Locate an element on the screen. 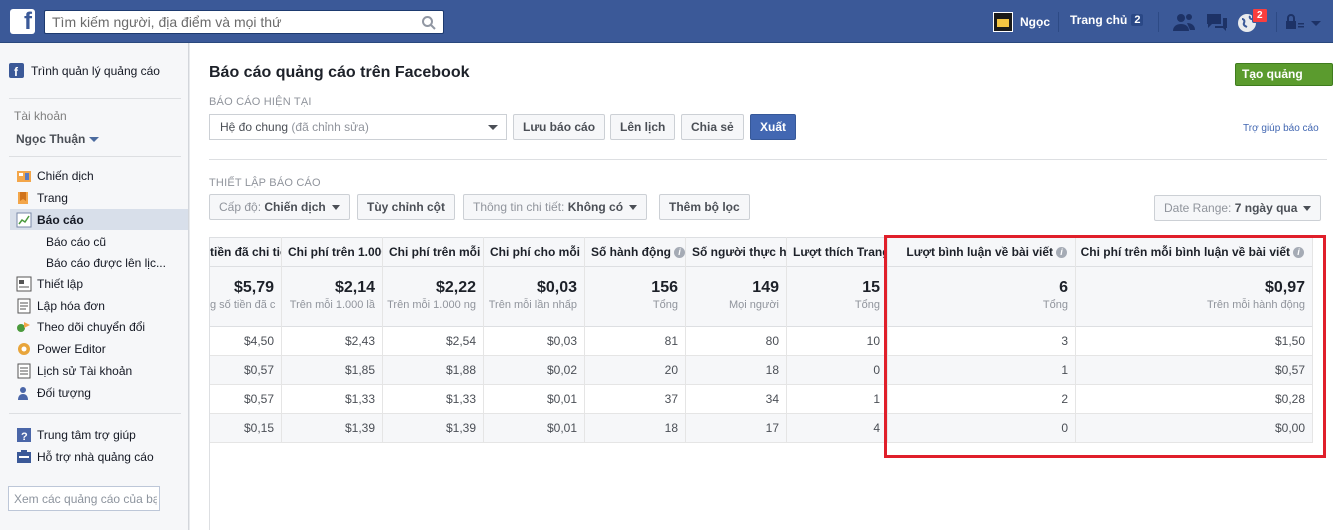 The width and height of the screenshot is (1333, 530). column-header: Số hành động i is located at coordinates (635, 252).